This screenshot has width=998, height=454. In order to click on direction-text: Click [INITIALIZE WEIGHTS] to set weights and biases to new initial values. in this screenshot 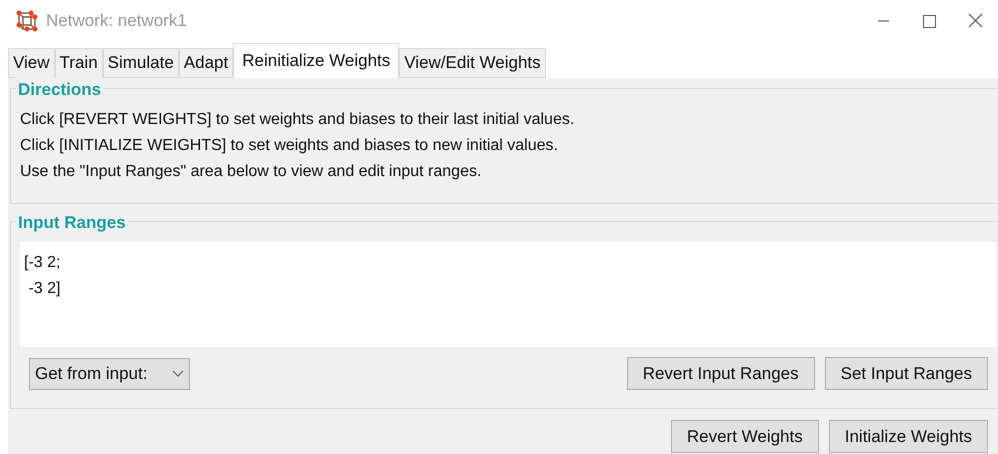, I will do `click(289, 146)`.